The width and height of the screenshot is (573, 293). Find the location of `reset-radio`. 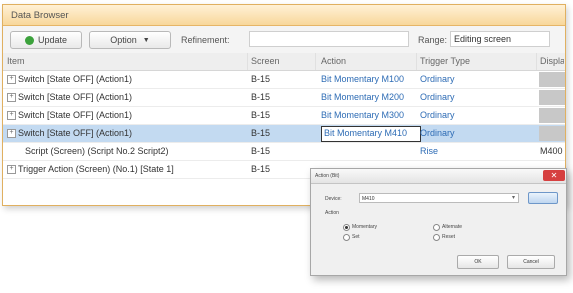

reset-radio is located at coordinates (436, 237).